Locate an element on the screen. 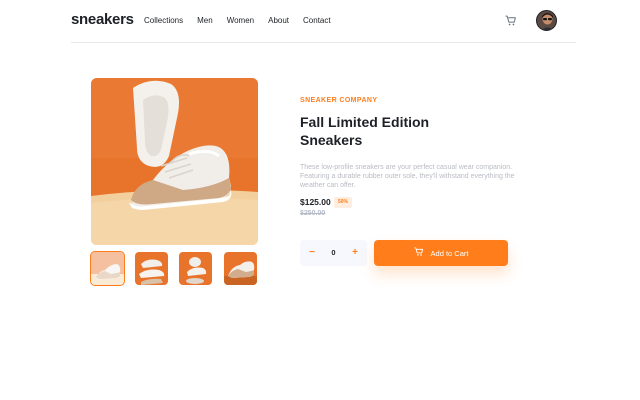 This screenshot has height=400, width=640. add-to-cart-button: Add to Cart is located at coordinates (441, 253).